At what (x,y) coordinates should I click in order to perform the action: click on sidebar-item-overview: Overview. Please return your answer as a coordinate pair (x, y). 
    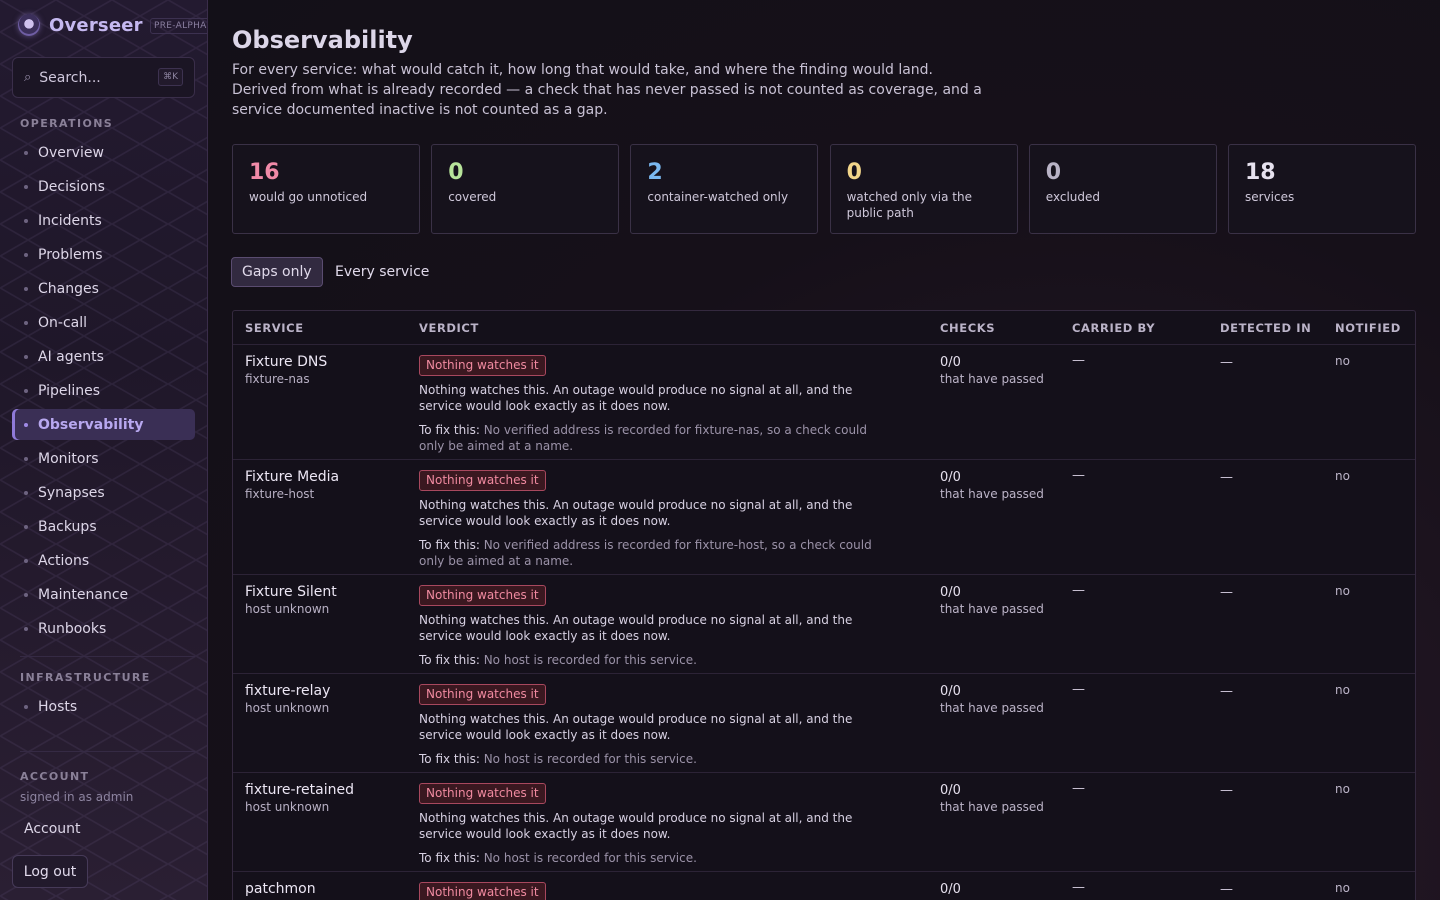
    Looking at the image, I should click on (103, 152).